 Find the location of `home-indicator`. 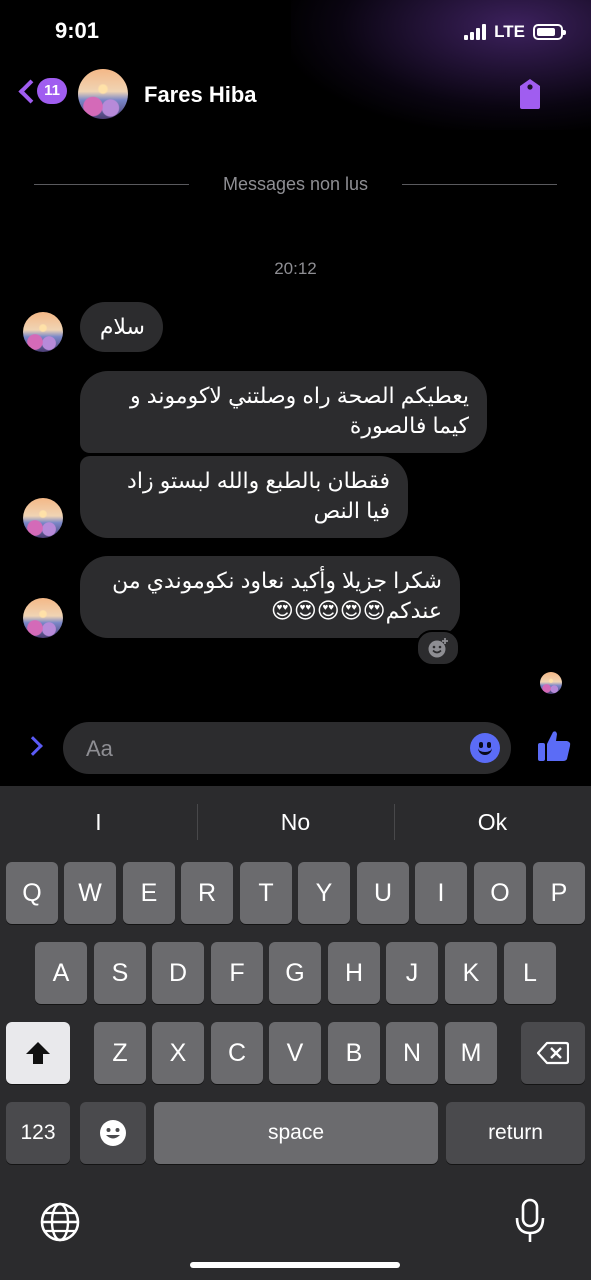

home-indicator is located at coordinates (295, 1265).